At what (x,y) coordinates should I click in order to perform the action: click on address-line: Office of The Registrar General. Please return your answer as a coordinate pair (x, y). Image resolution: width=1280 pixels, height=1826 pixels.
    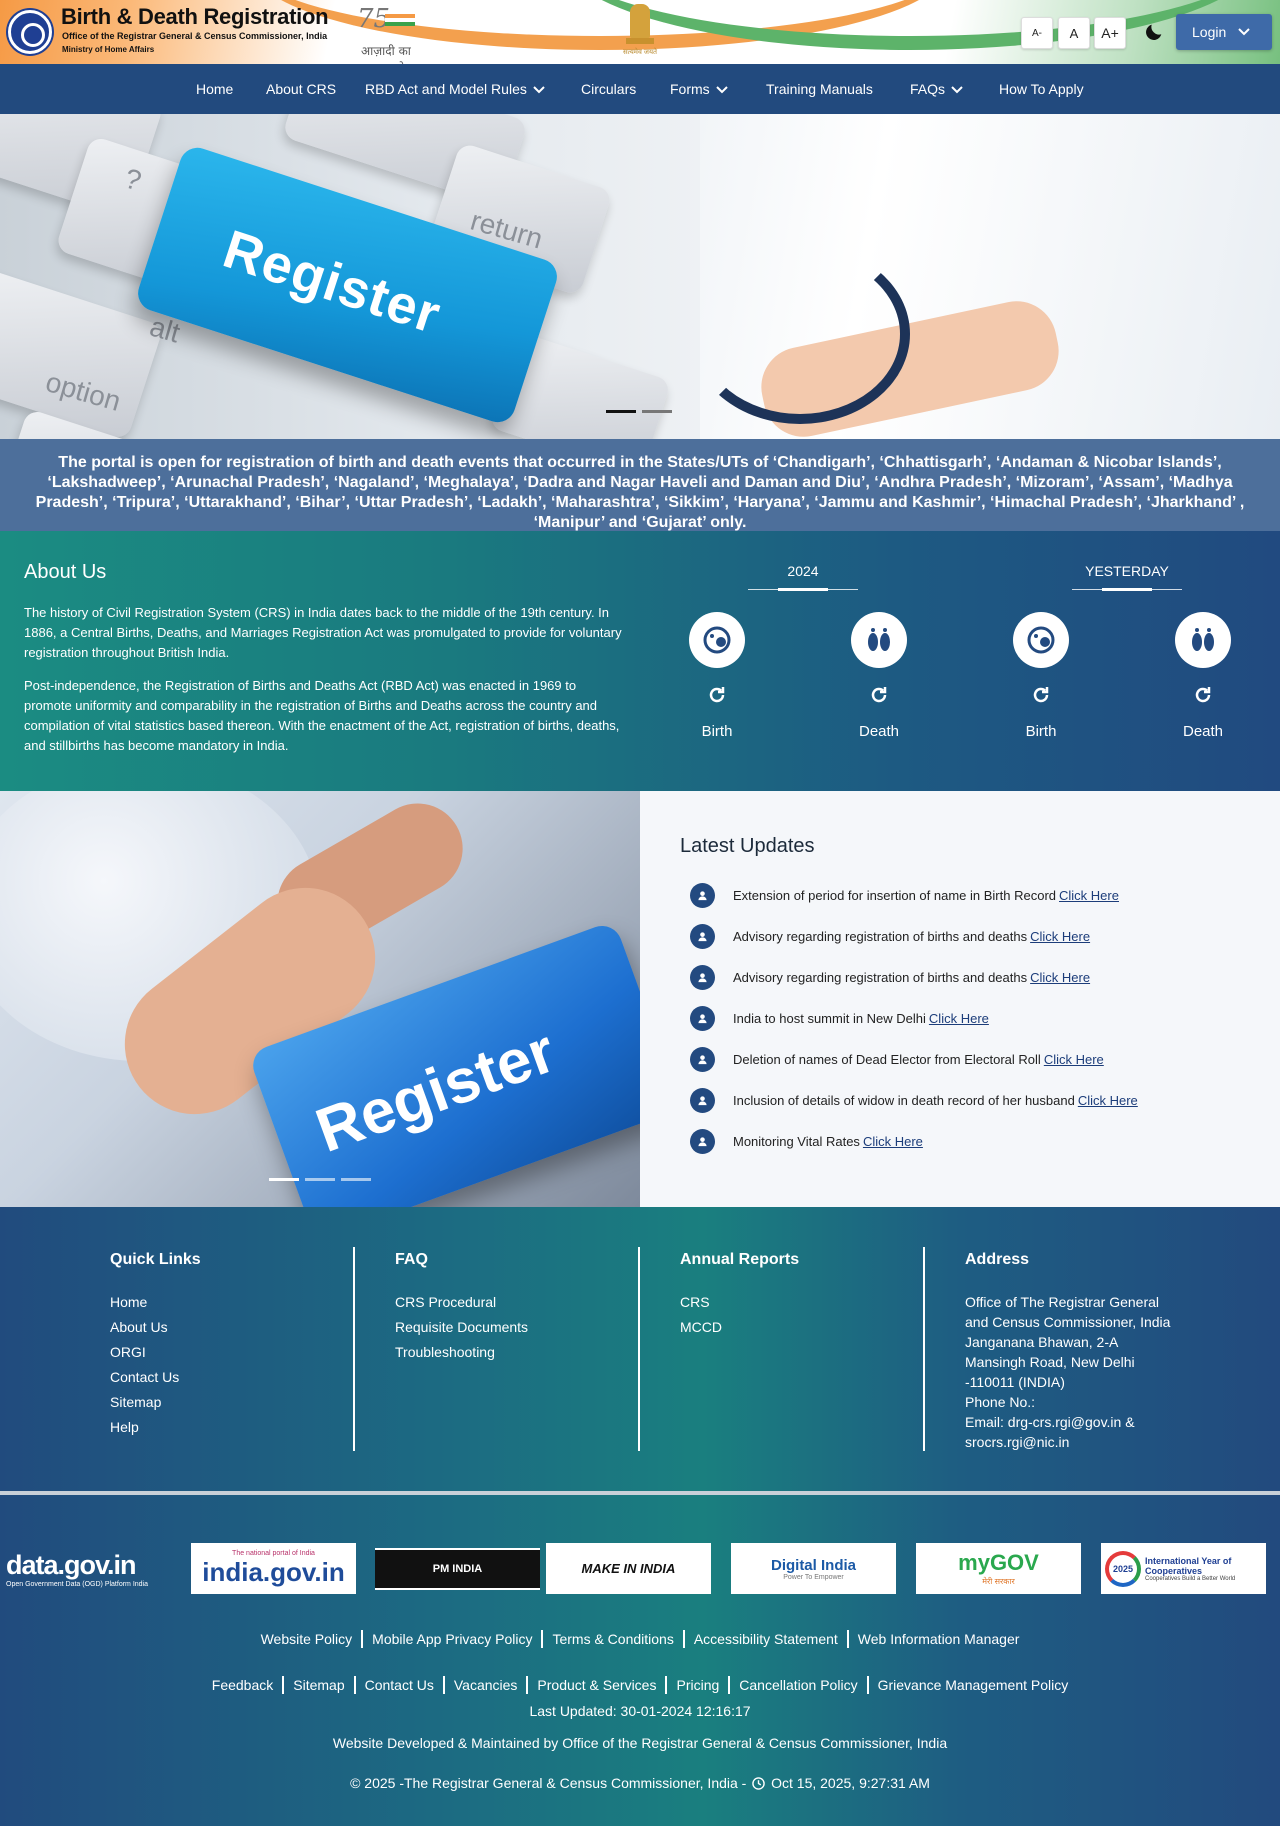
    Looking at the image, I should click on (1062, 1302).